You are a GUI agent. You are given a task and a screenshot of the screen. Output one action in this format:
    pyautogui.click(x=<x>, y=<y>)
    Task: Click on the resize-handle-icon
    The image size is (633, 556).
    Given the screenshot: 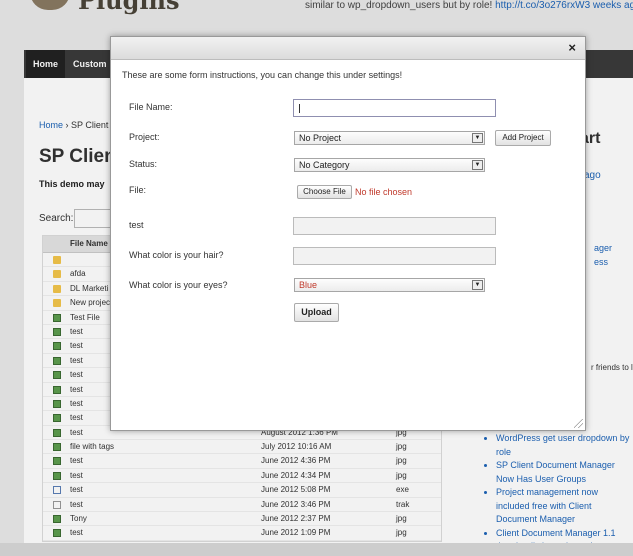 What is the action you would take?
    pyautogui.click(x=578, y=423)
    